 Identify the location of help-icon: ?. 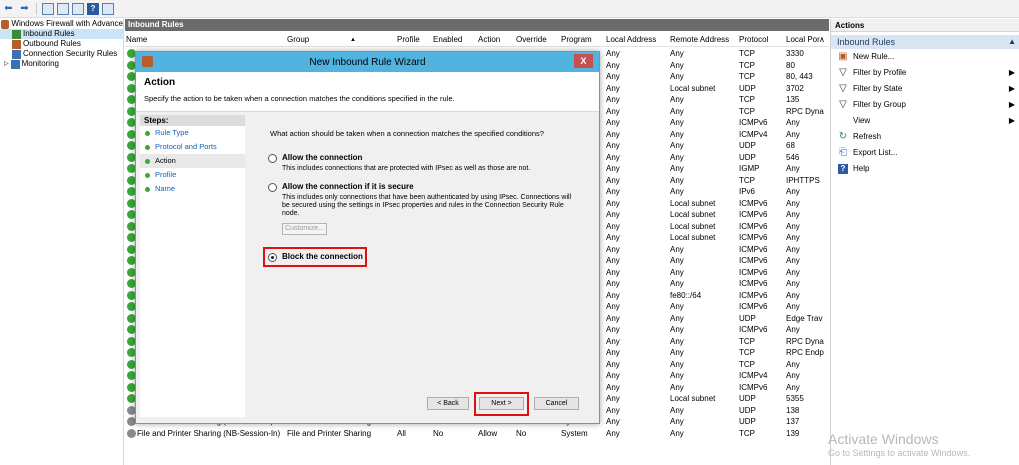
(93, 8).